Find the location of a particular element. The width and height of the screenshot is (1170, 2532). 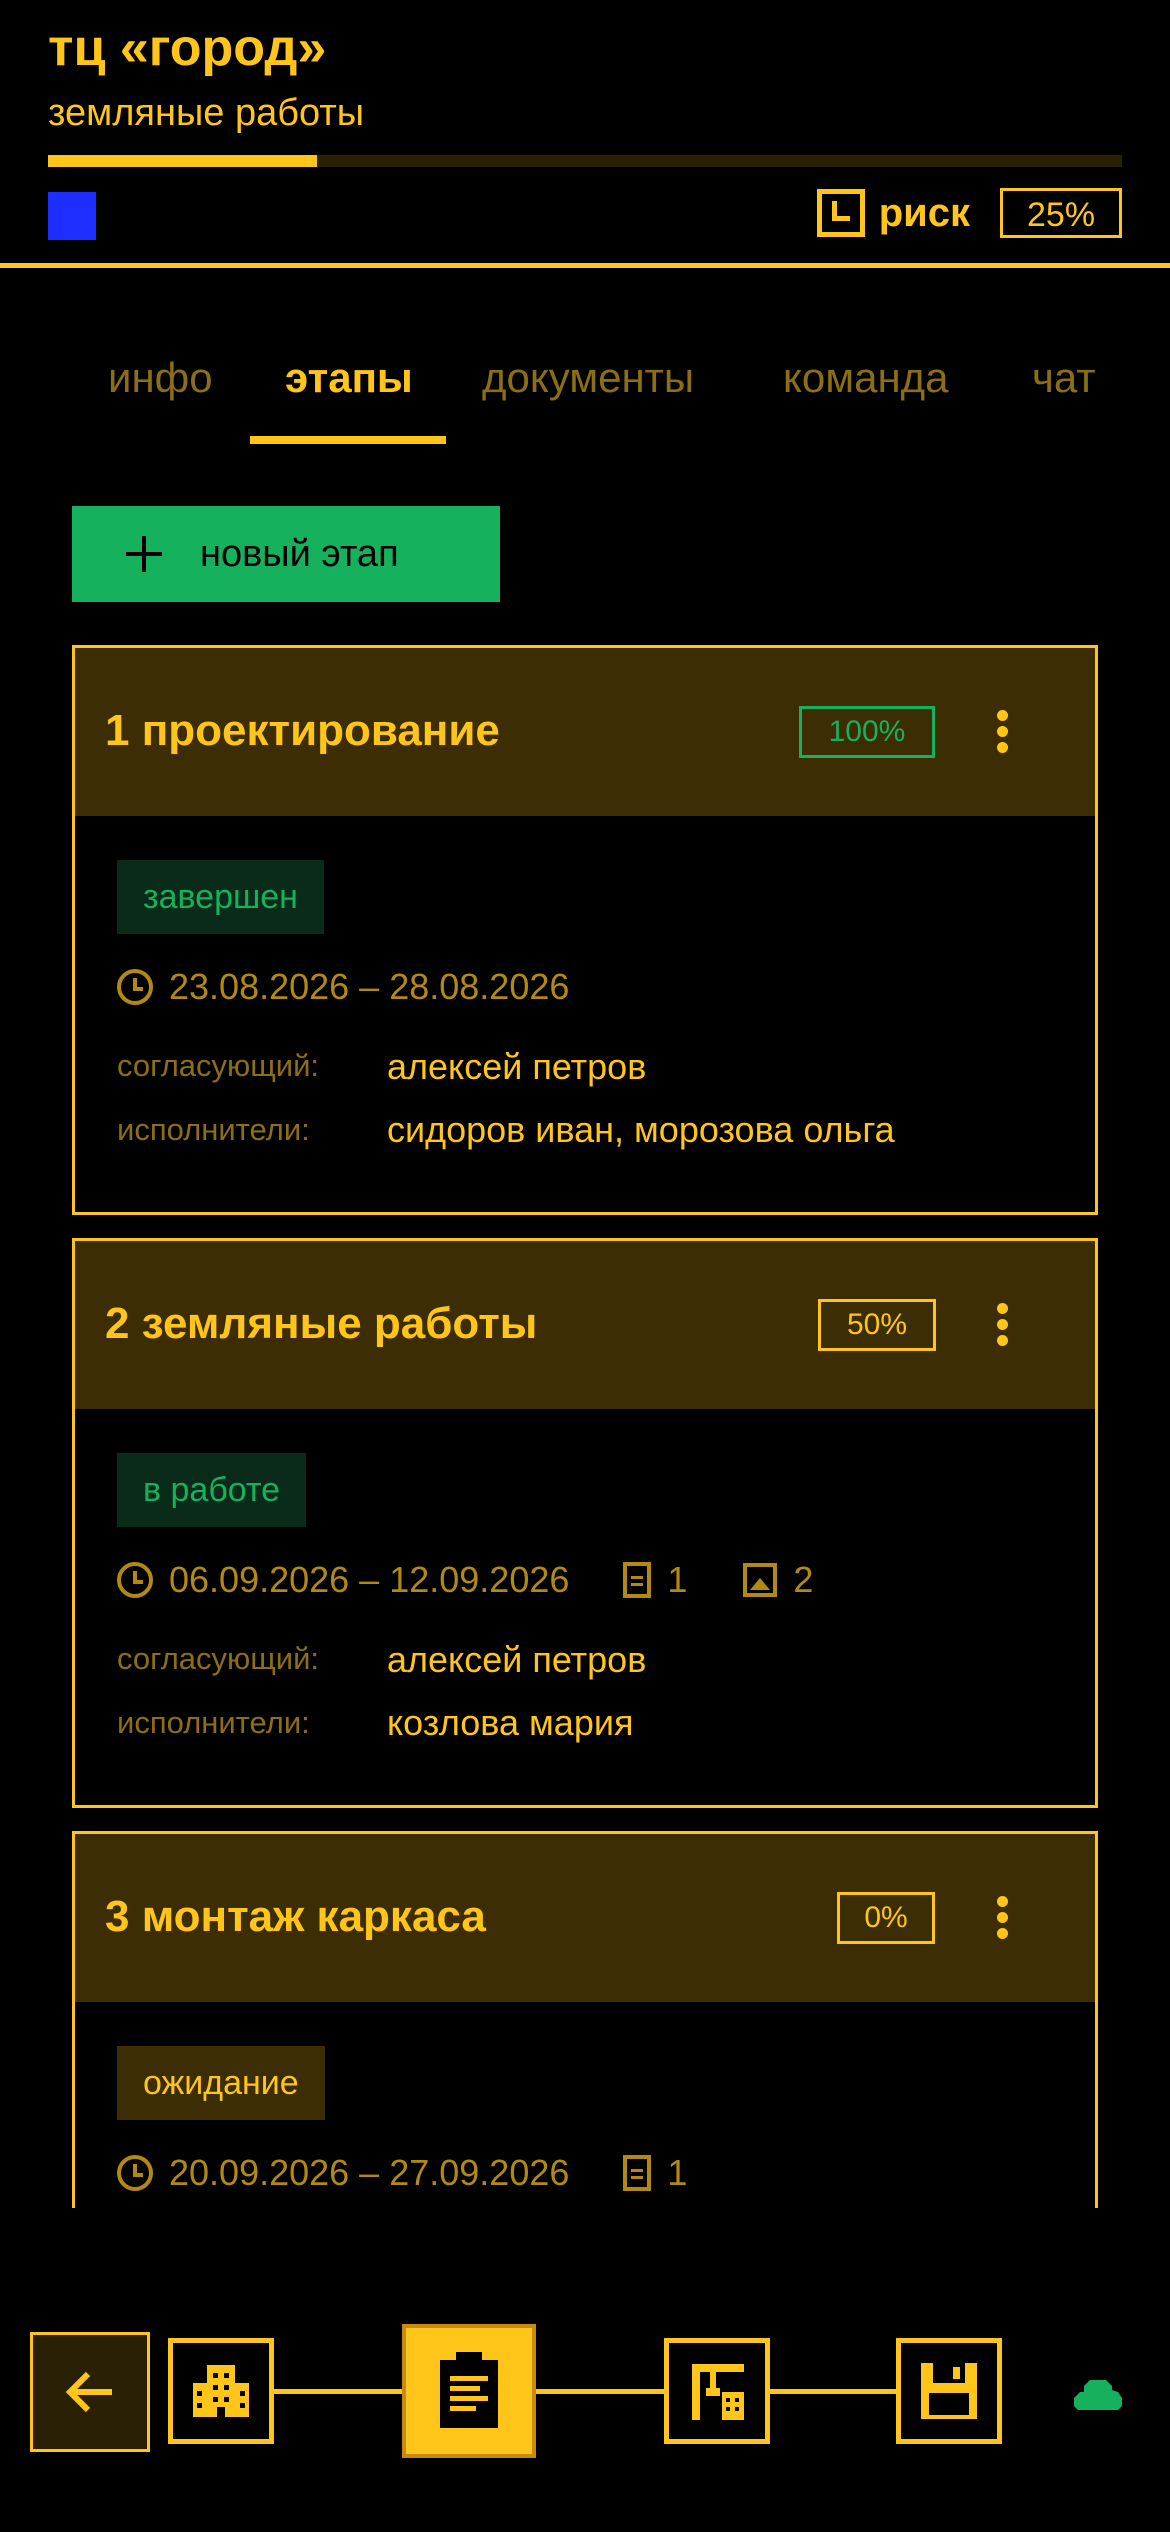

tab-chat: чат is located at coordinates (1064, 378).